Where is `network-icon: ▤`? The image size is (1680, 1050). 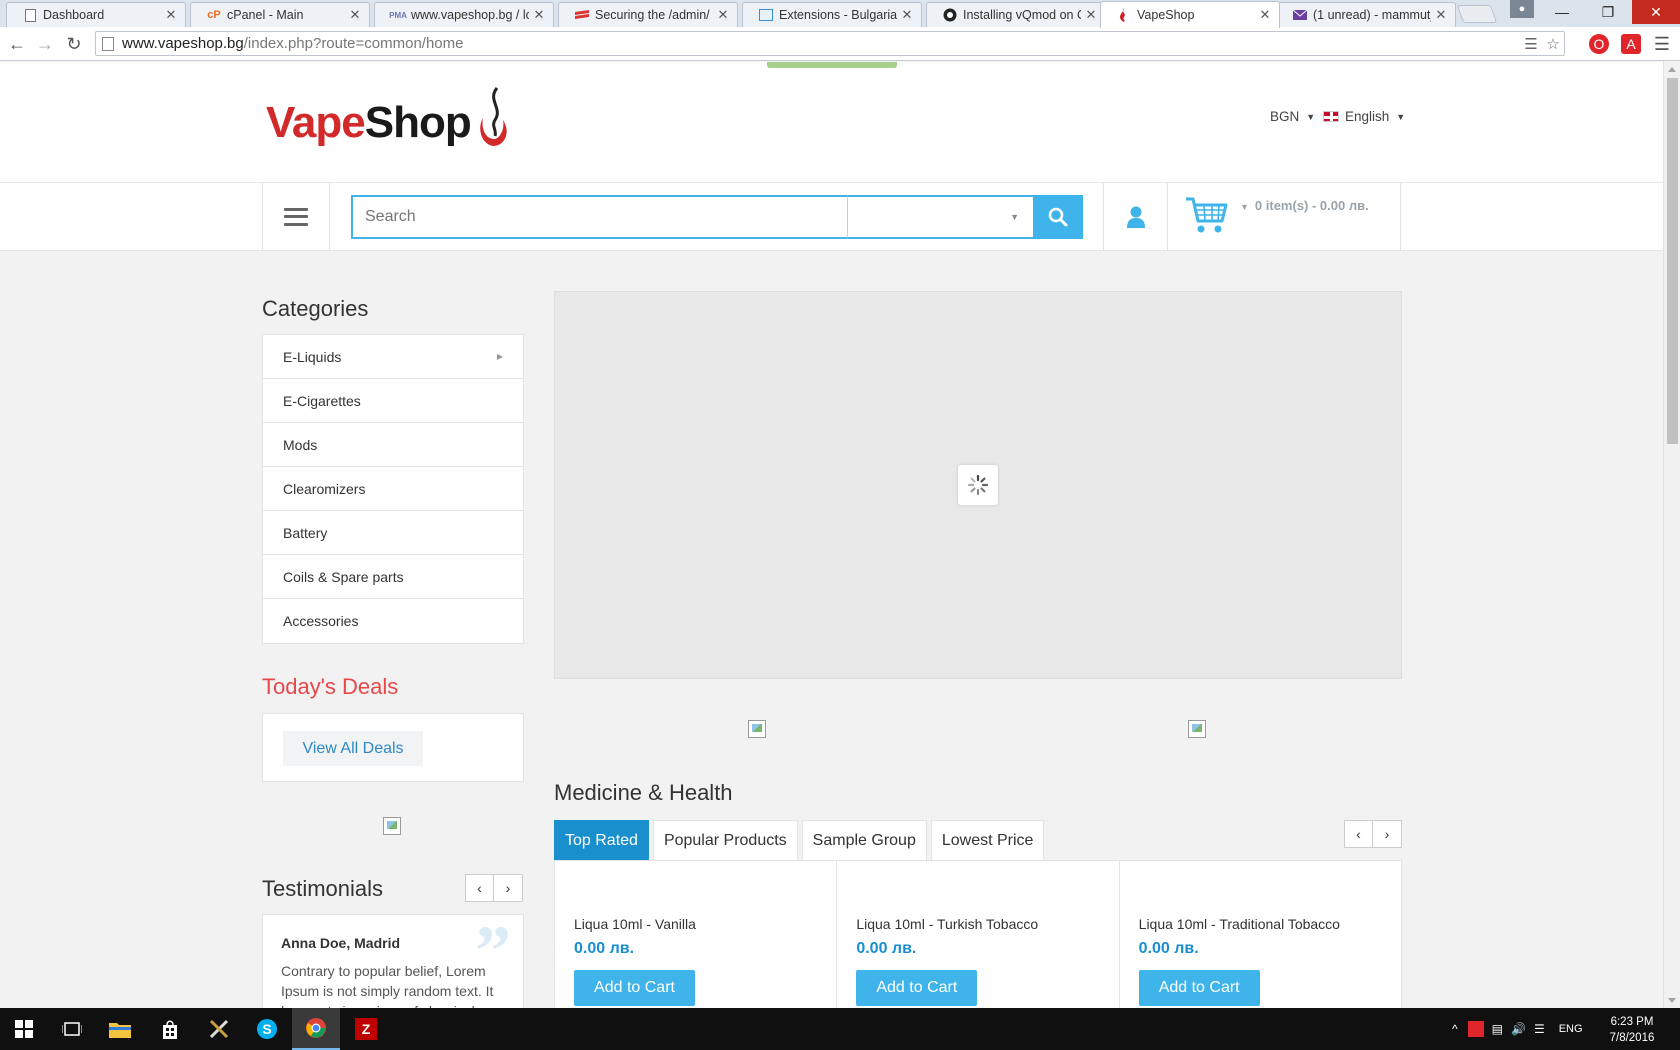 network-icon: ▤ is located at coordinates (1497, 1029).